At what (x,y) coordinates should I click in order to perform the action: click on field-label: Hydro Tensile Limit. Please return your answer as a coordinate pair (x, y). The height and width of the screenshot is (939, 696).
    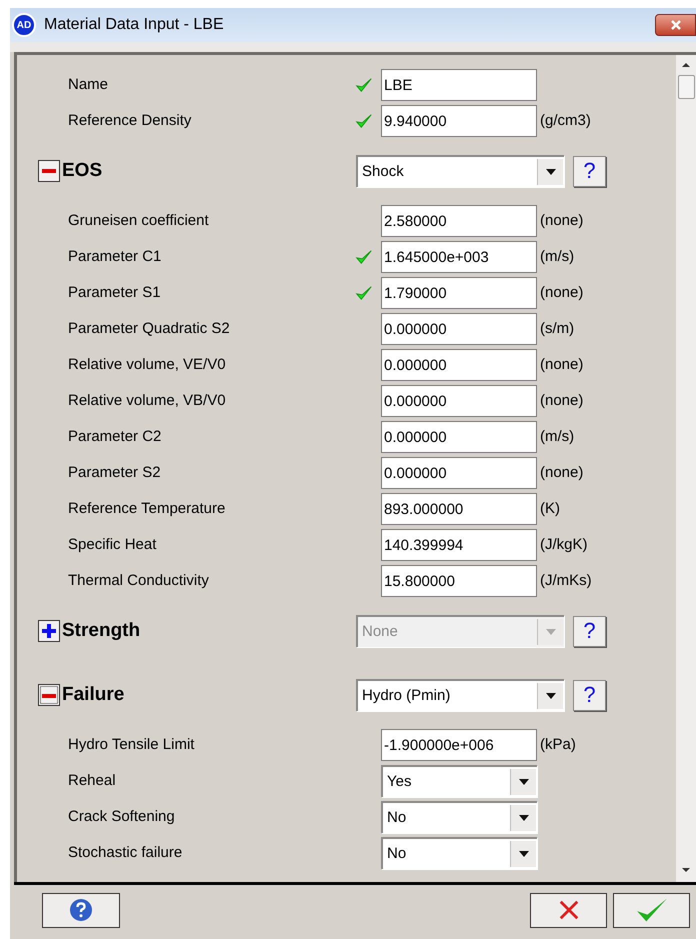
    Looking at the image, I should click on (132, 744).